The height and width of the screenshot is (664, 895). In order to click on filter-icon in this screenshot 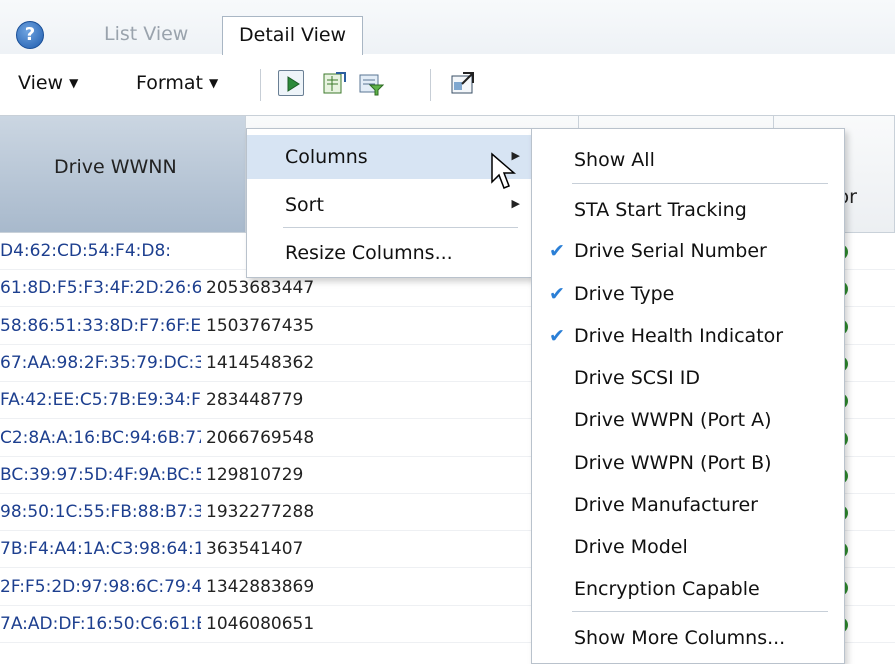, I will do `click(371, 83)`.